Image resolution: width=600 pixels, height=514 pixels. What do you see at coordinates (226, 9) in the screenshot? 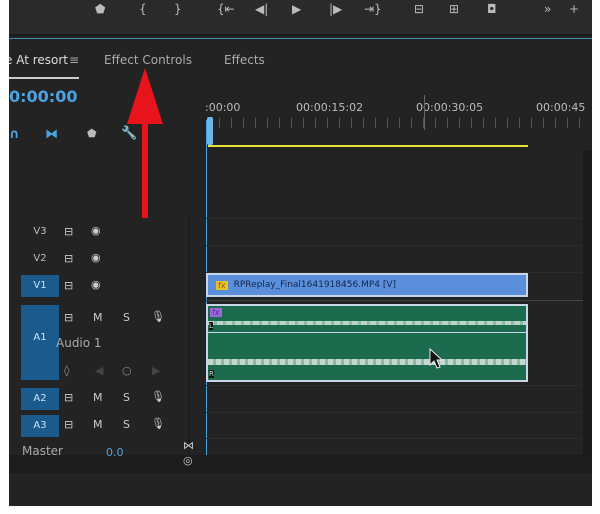
I see `go-to-in-icon: {⇤` at bounding box center [226, 9].